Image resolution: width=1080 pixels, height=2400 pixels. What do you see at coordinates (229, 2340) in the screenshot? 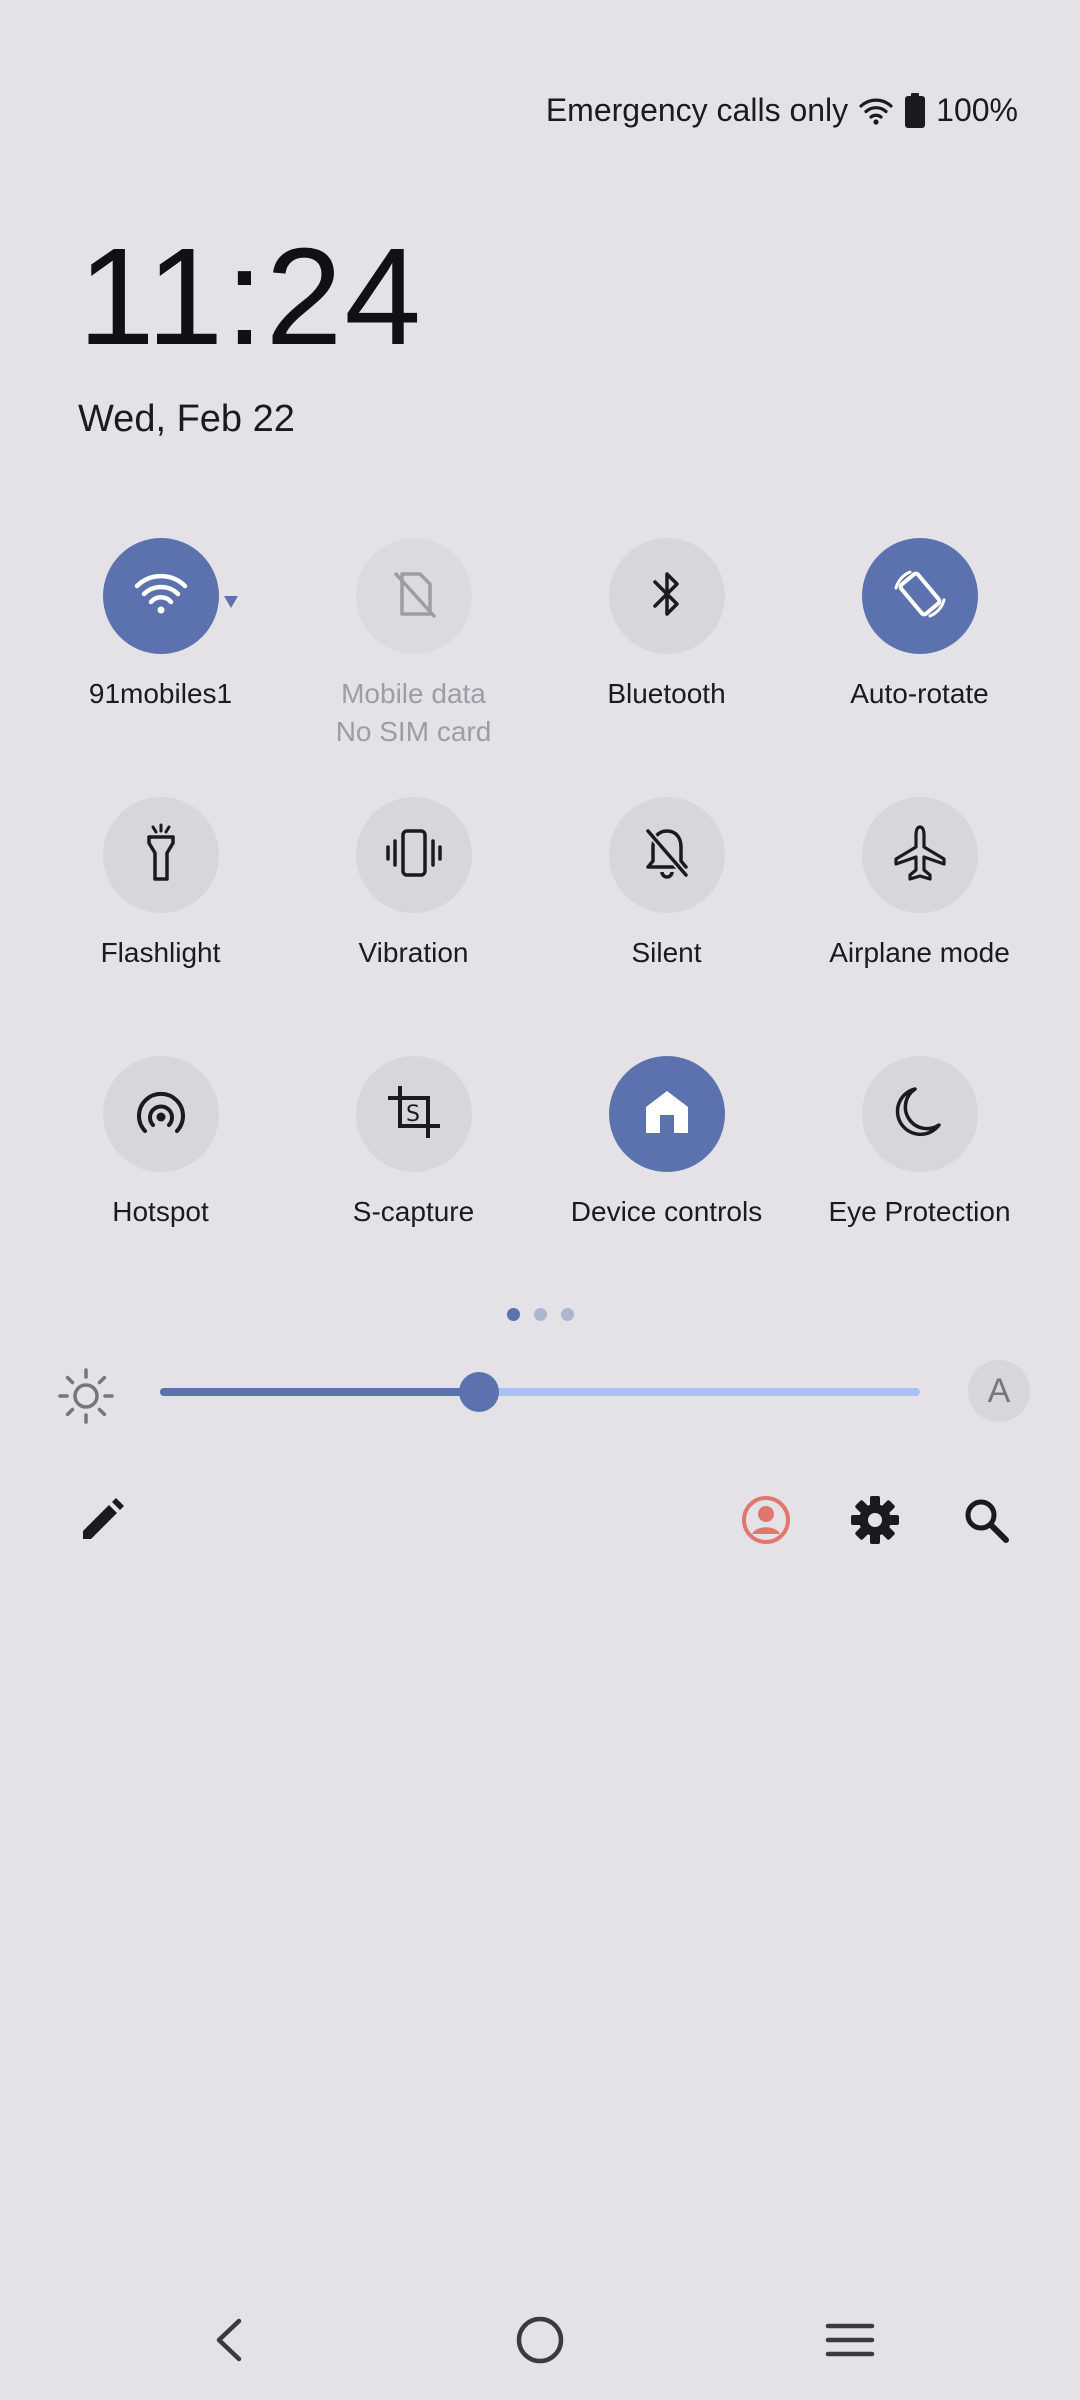
I see `back-icon` at bounding box center [229, 2340].